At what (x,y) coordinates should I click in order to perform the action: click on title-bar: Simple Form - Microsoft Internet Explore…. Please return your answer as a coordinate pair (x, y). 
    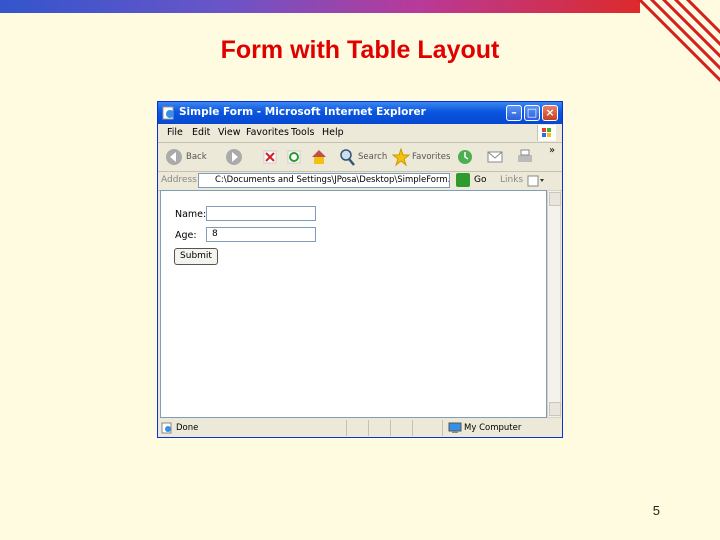
    Looking at the image, I should click on (360, 113).